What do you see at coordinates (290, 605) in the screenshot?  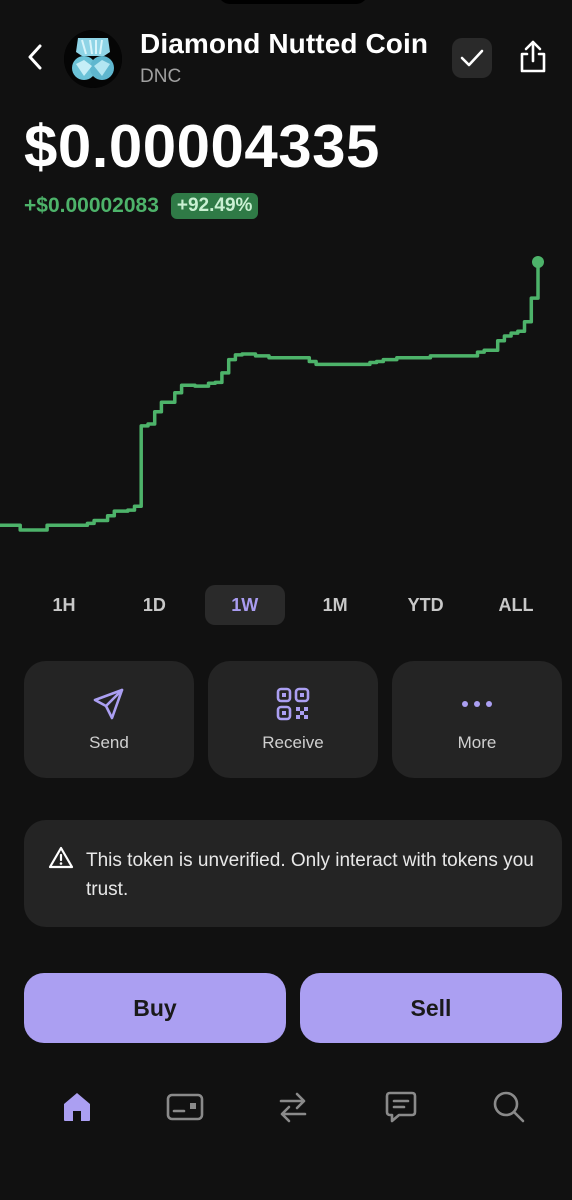 I see `timeframe-selector: 1H 1D 1W 1M YTD ALL` at bounding box center [290, 605].